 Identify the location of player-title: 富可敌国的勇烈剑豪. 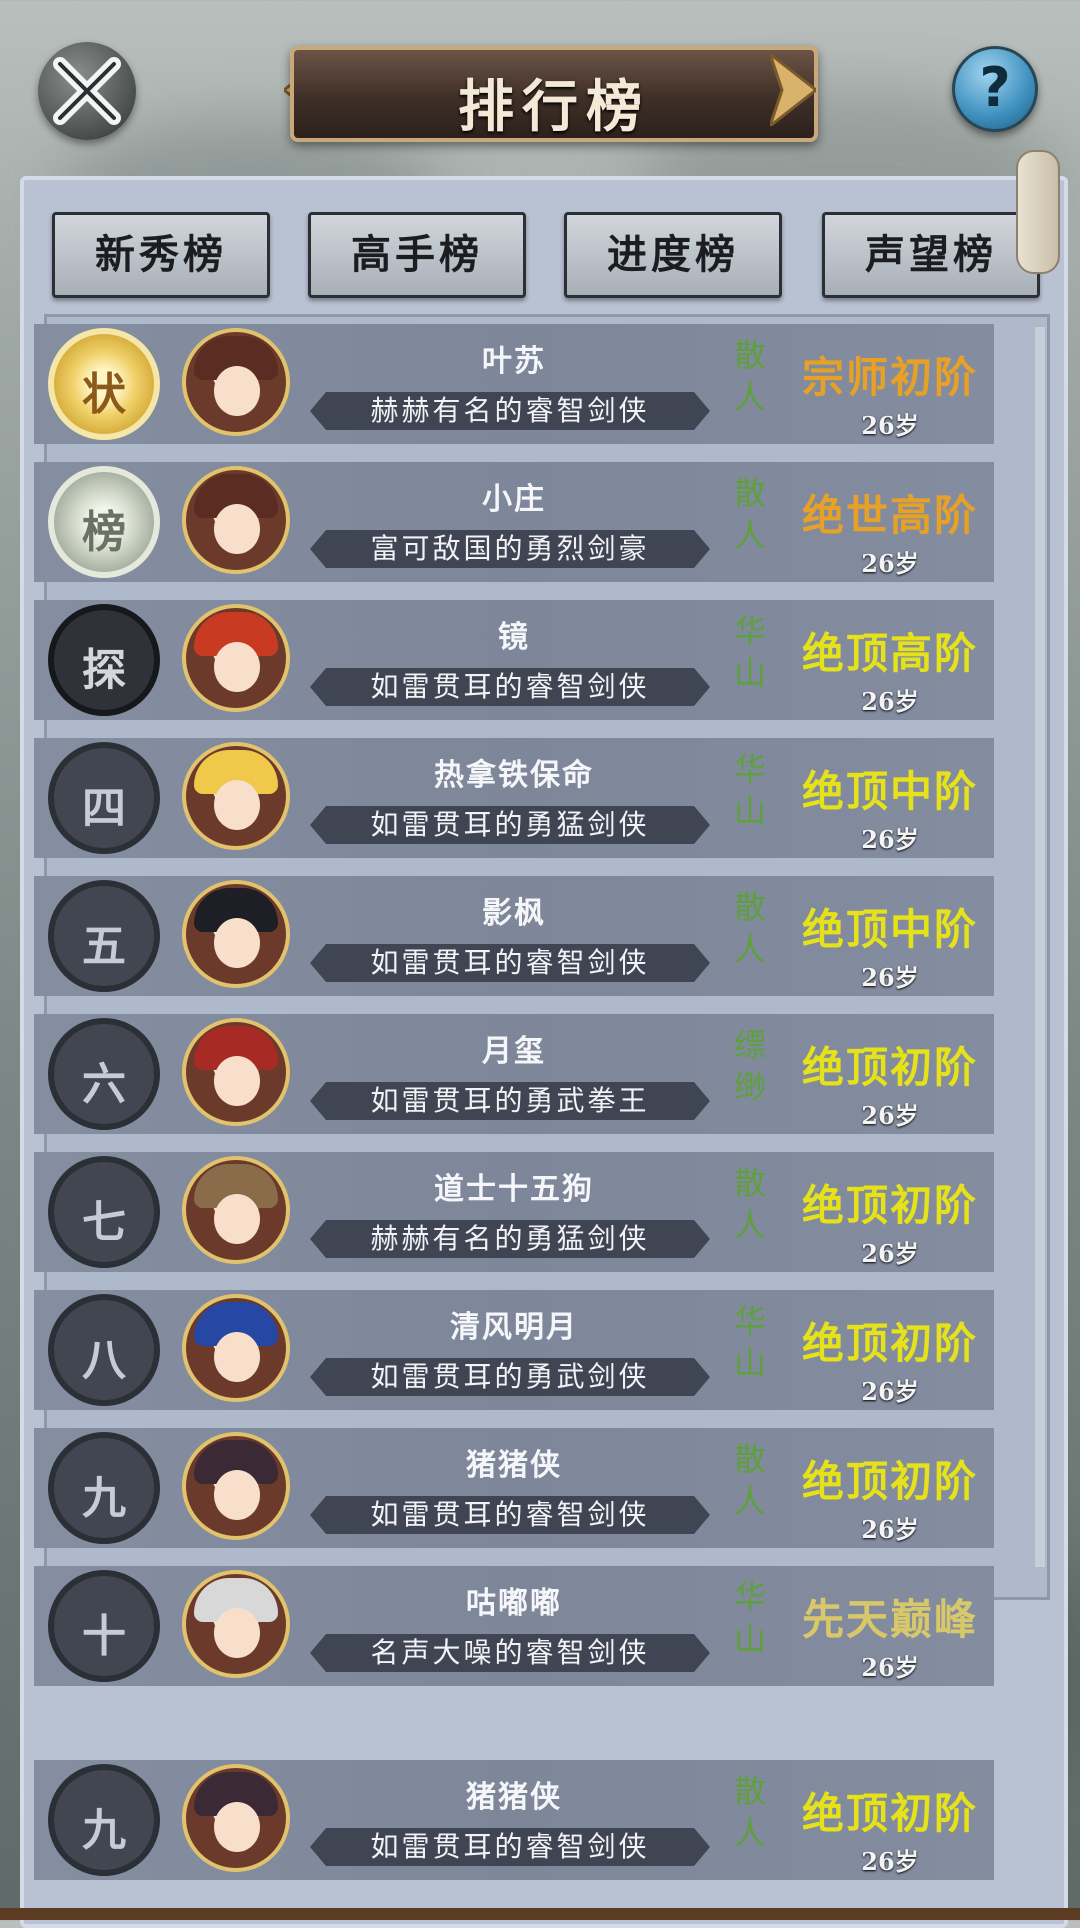
(510, 548).